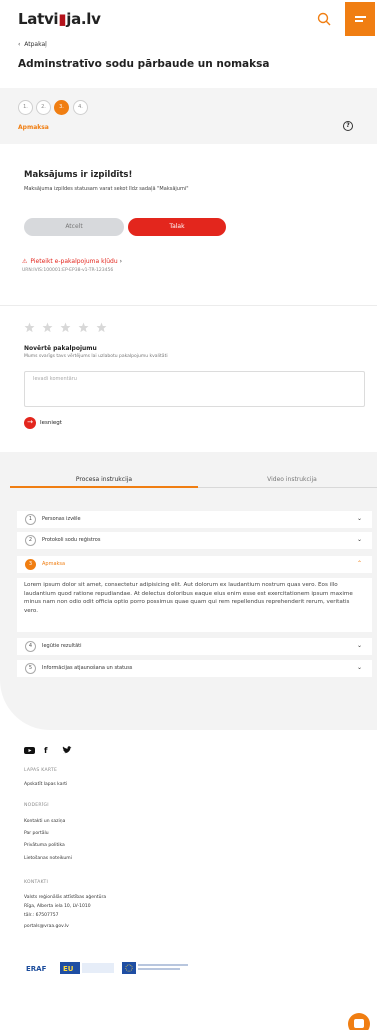  Describe the element at coordinates (51, 423) in the screenshot. I see `submit-label: Iesniegt` at that location.